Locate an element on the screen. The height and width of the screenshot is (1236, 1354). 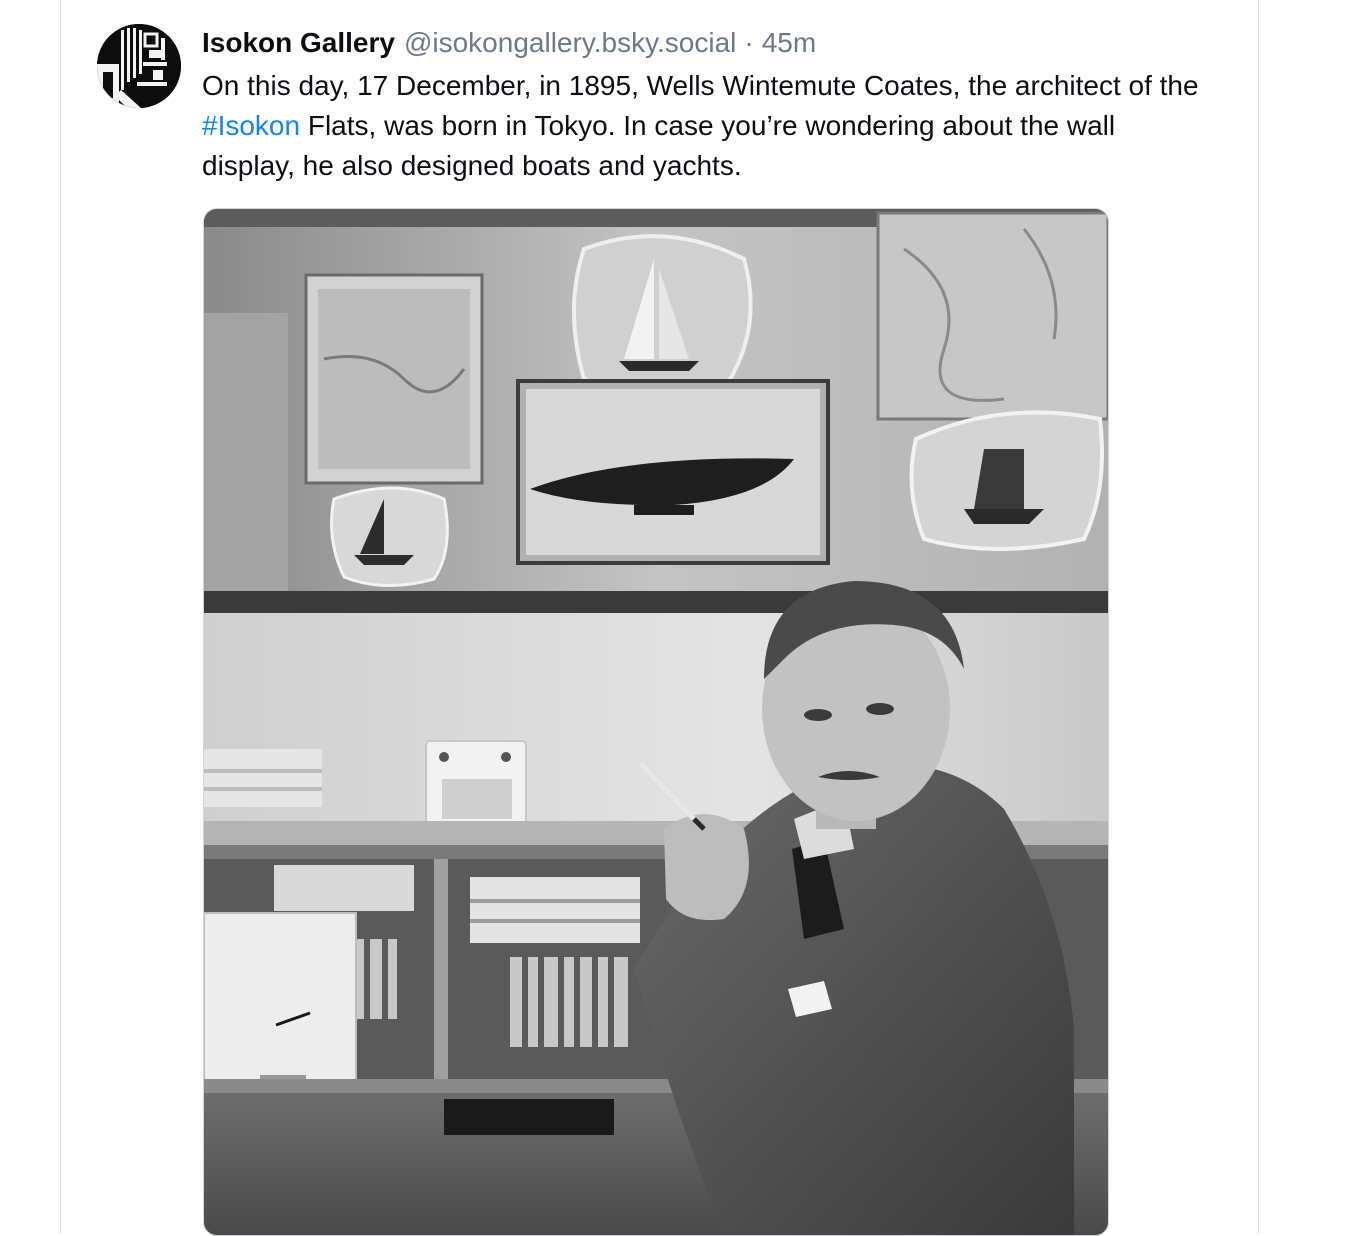
author-handle: @isokongallery.bsky.social is located at coordinates (570, 43).